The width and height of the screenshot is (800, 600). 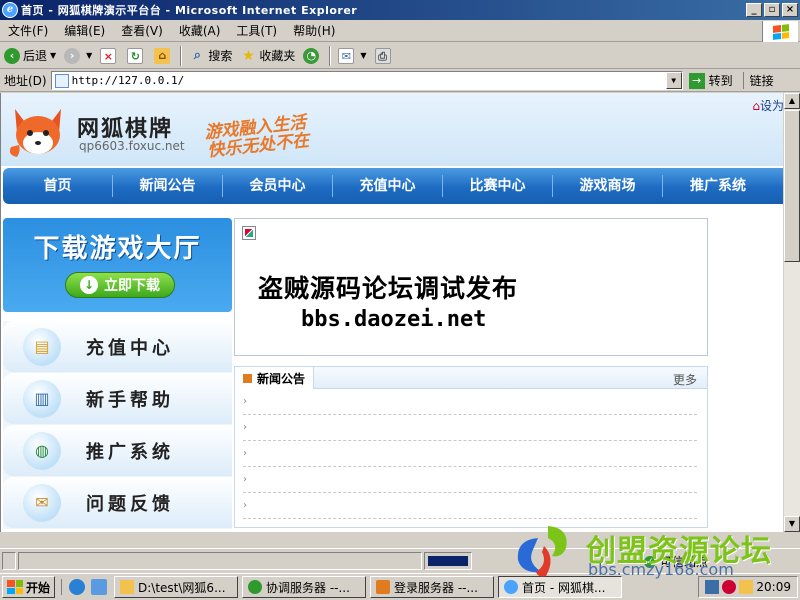 I want to click on nav-shop: 游戏商场, so click(x=608, y=186).